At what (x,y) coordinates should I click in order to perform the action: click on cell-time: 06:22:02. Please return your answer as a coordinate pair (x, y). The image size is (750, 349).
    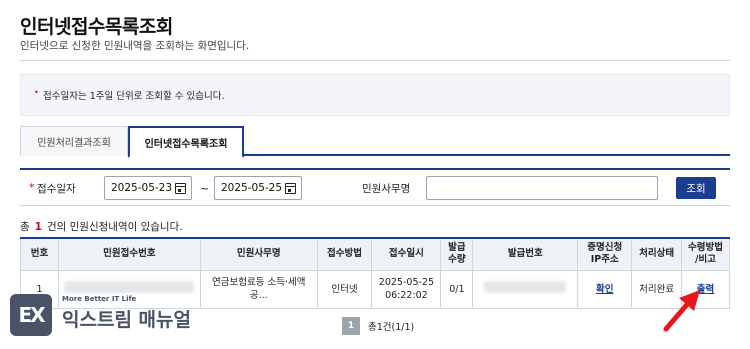
    Looking at the image, I should click on (406, 295).